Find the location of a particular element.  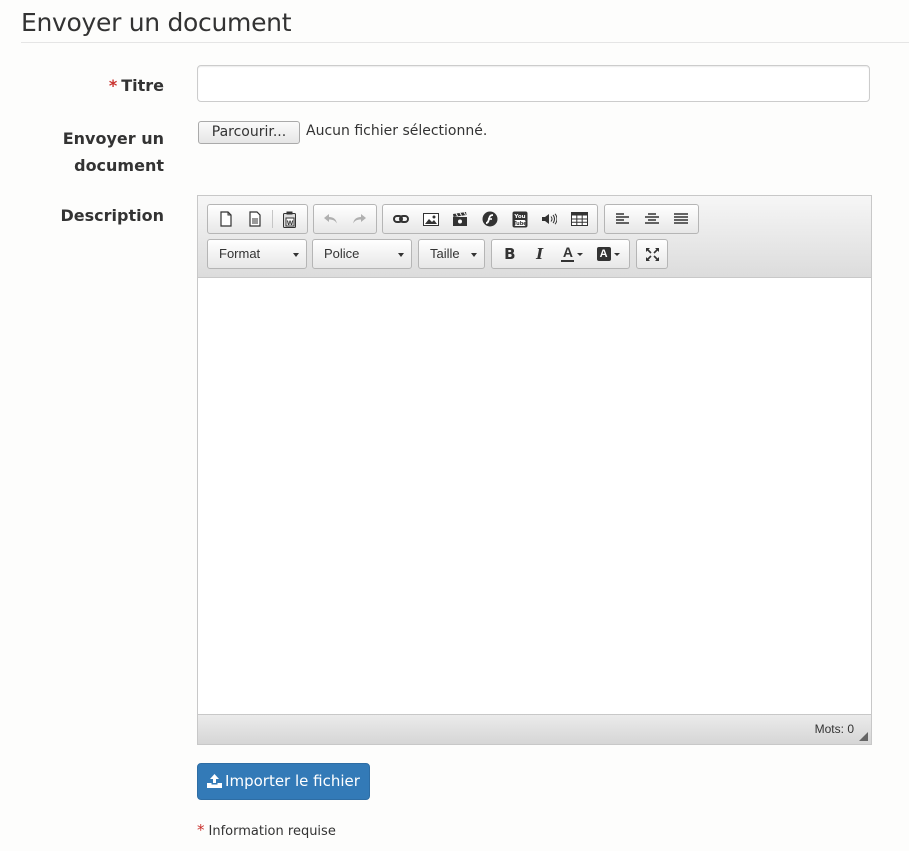

toolbar-group-align is located at coordinates (651, 219).